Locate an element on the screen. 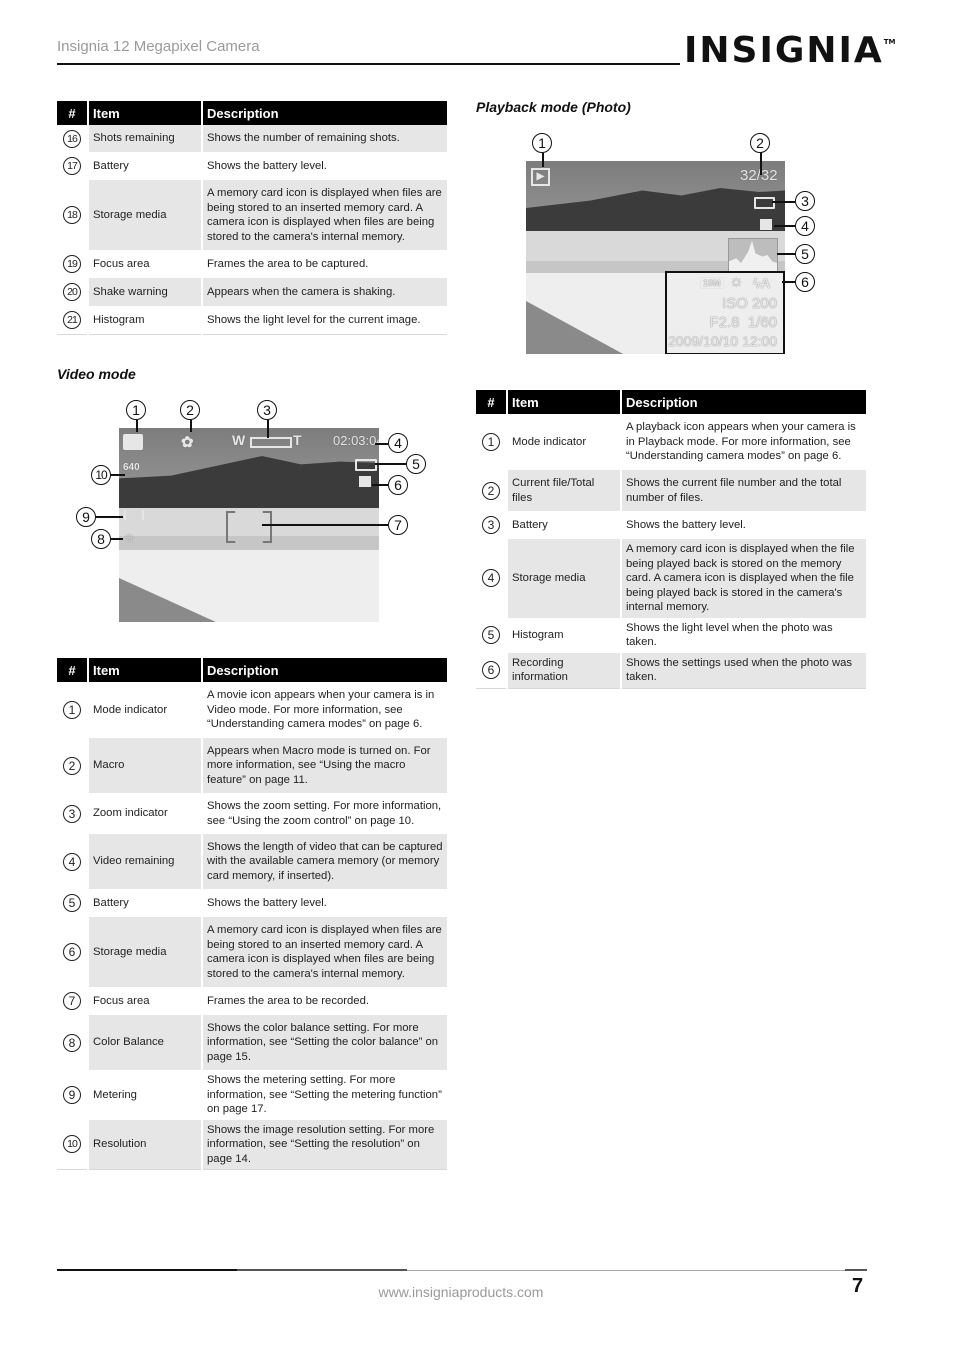 This screenshot has height=1351, width=954. item-name: Storage media is located at coordinates (563, 578).